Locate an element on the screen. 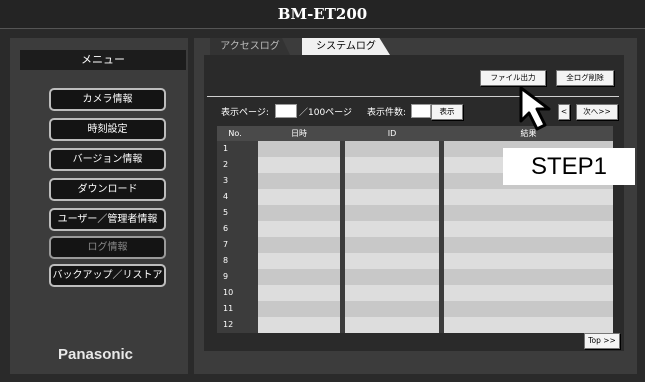  table-row: 8 is located at coordinates (415, 261).